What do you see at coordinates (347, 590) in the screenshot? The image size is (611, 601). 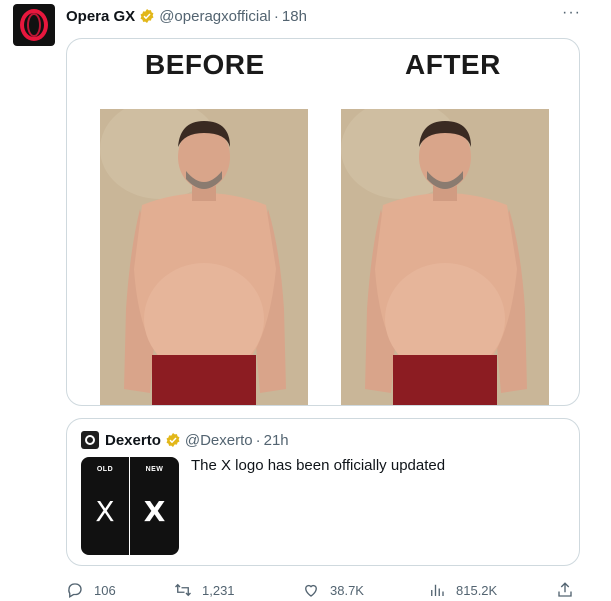 I see `like-count: 38.7K` at bounding box center [347, 590].